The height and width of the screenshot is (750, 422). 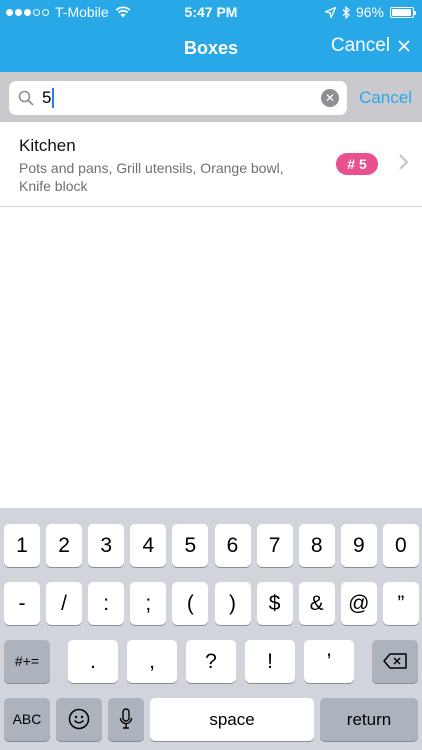 I want to click on key-abc: ABC, so click(x=27, y=719).